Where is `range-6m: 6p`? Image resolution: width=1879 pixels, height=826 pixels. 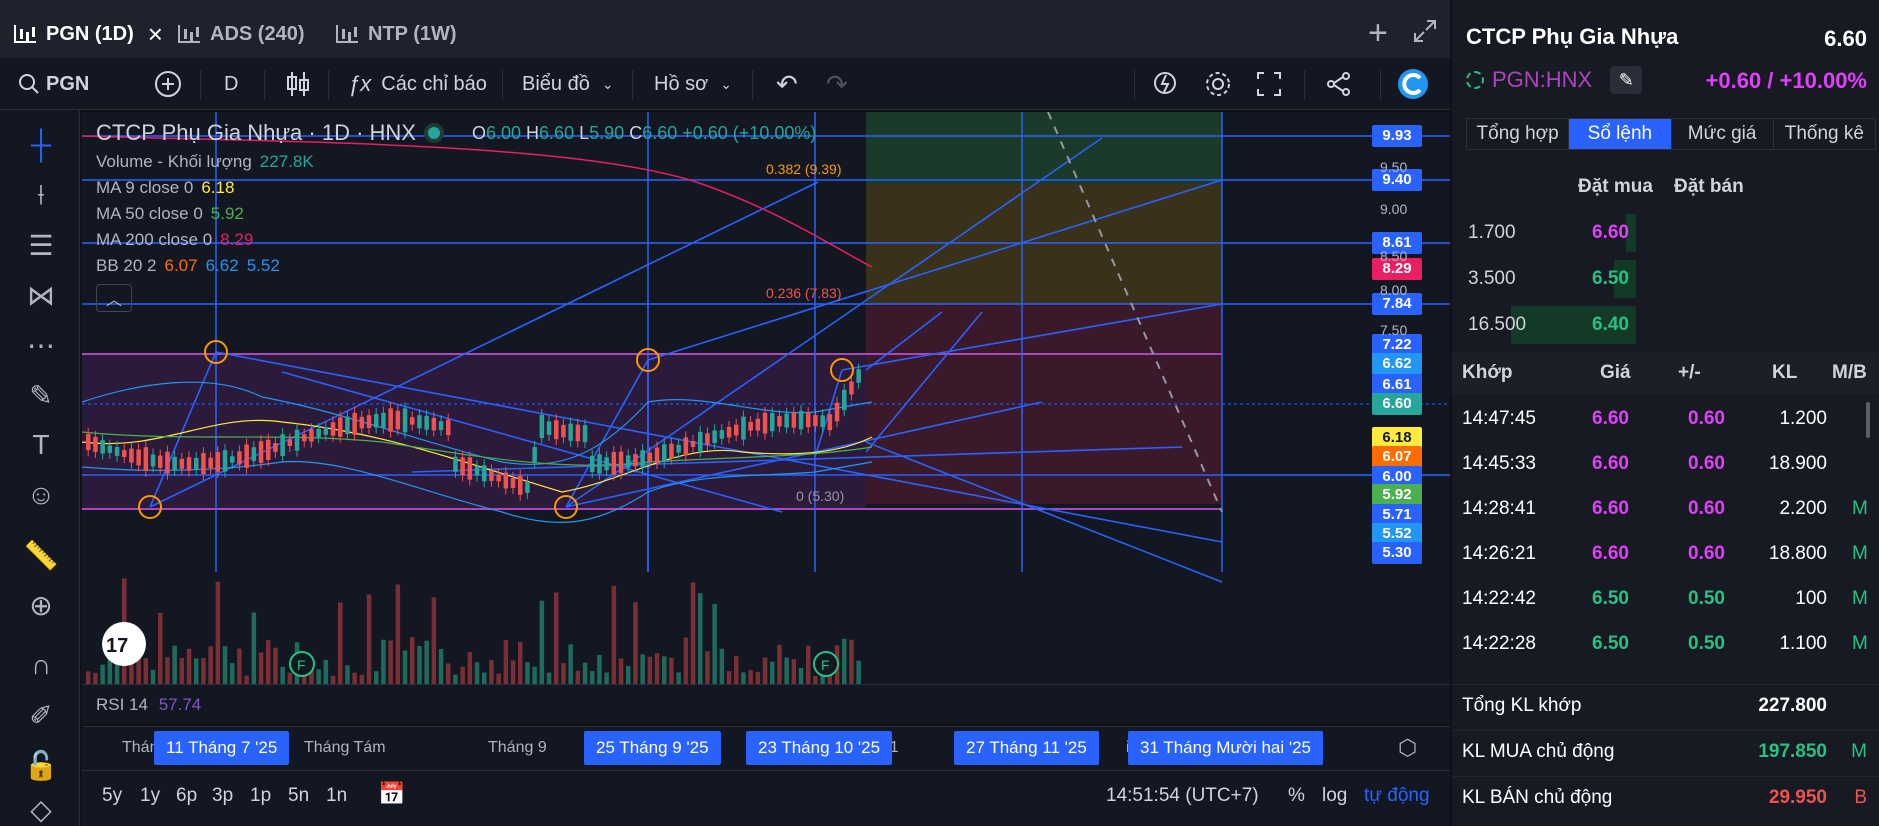 range-6m: 6p is located at coordinates (186, 796).